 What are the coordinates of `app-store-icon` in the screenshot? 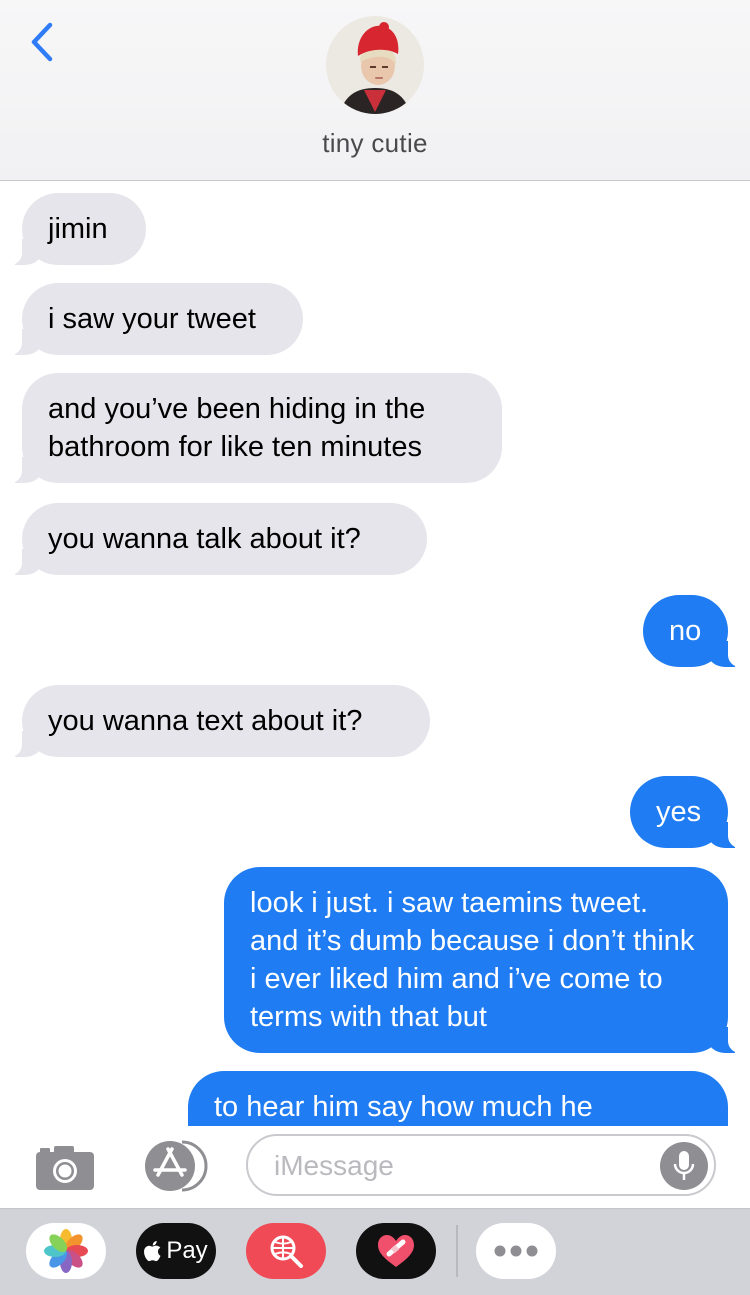 It's located at (176, 1166).